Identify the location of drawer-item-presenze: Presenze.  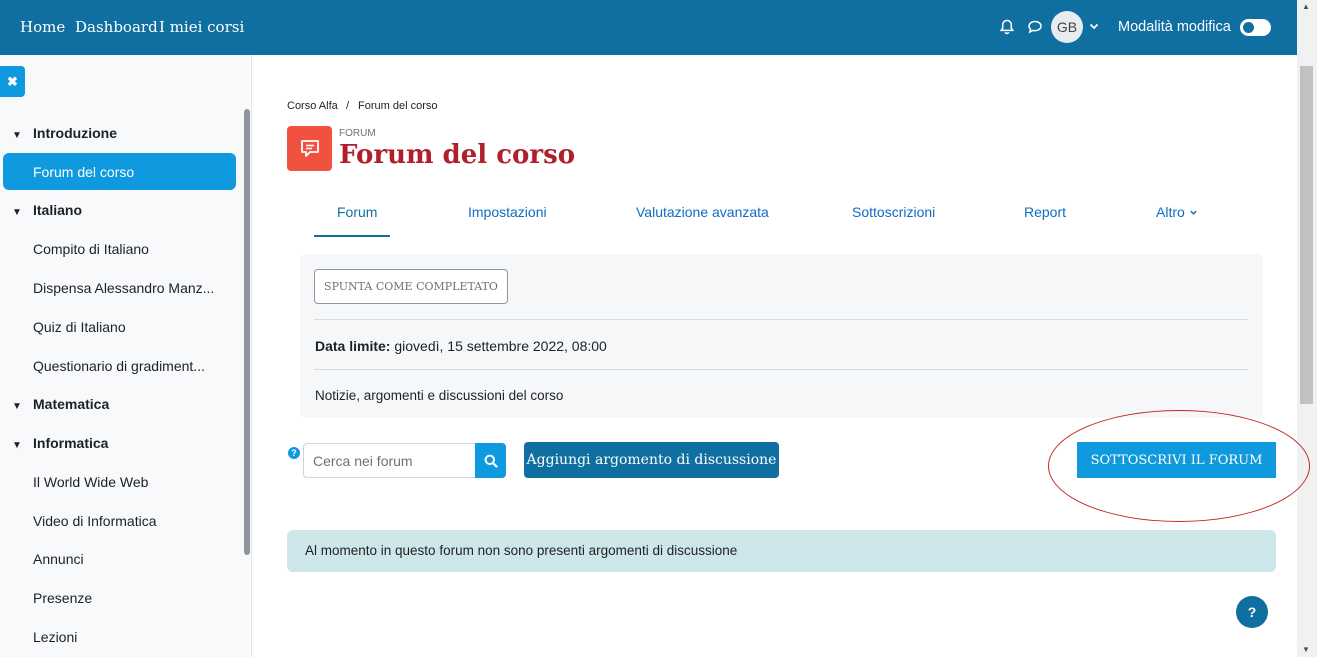
(62, 598).